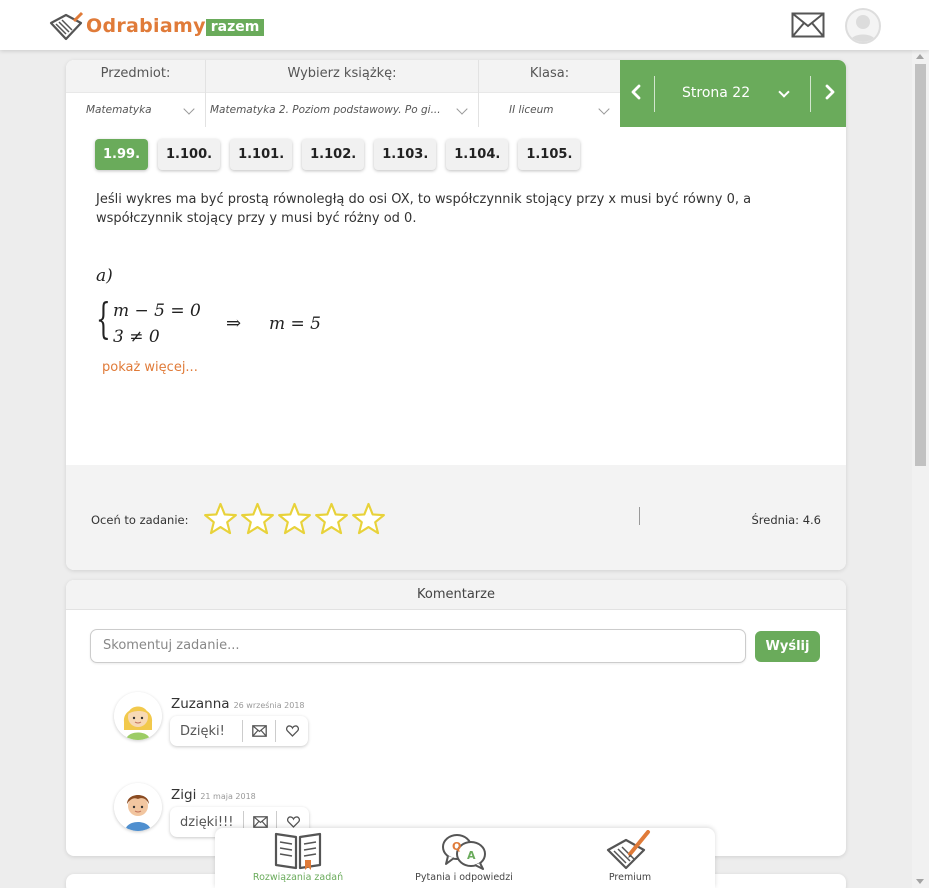 The image size is (929, 888). What do you see at coordinates (786, 520) in the screenshot?
I see `average-rating: Średnia: 4.6` at bounding box center [786, 520].